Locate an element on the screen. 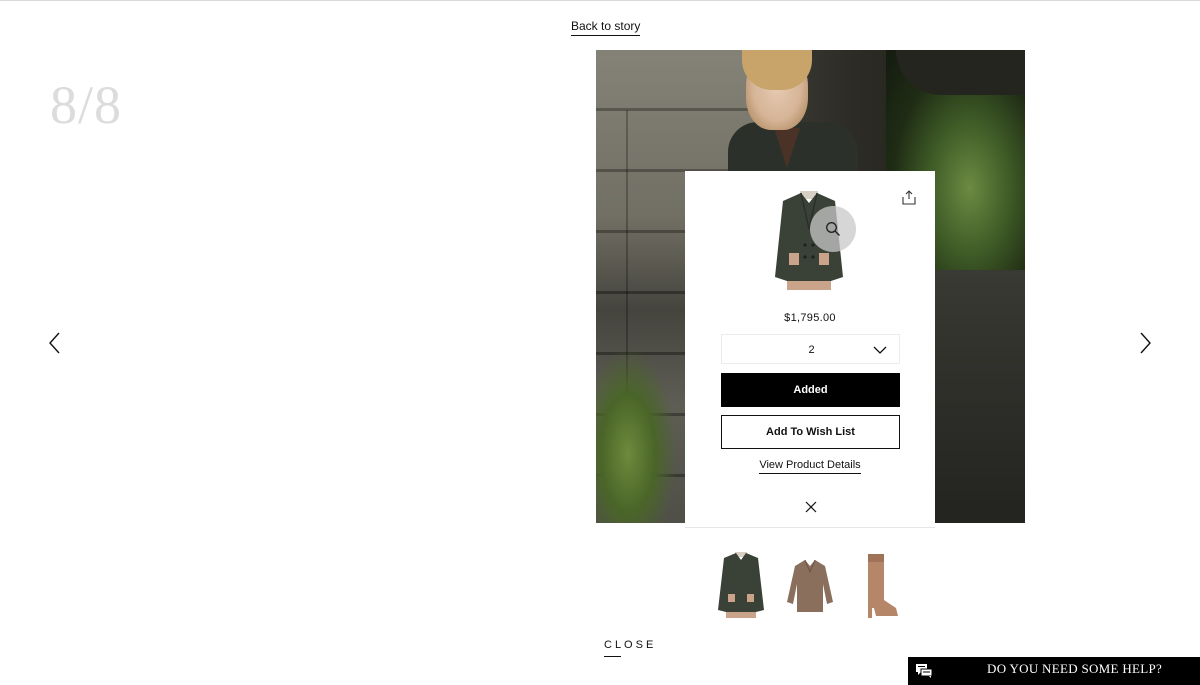  product-price: $1,795.00 is located at coordinates (810, 318).